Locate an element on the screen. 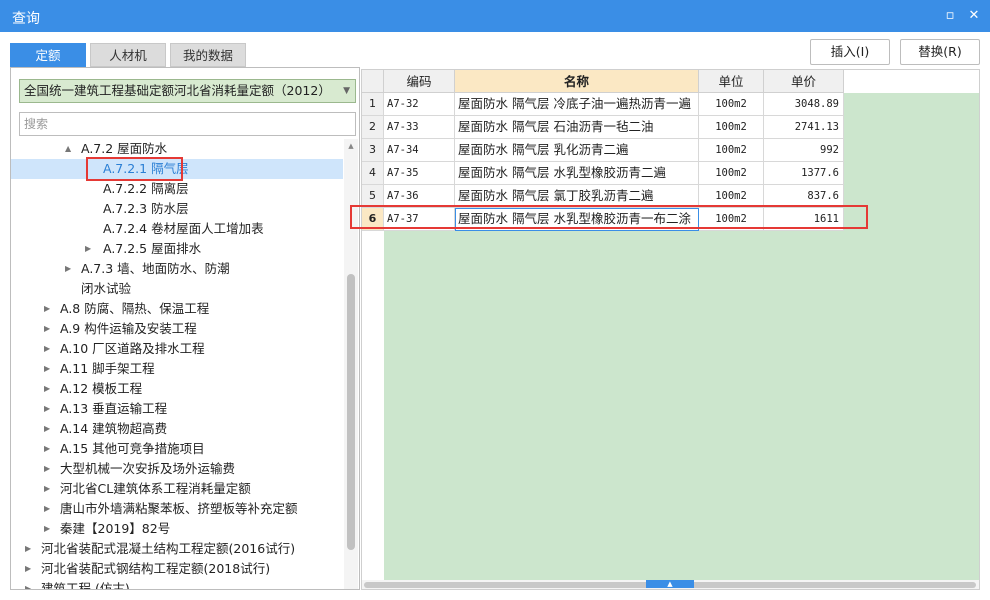 The height and width of the screenshot is (600, 990). replace-button: 替换(R) is located at coordinates (940, 52).